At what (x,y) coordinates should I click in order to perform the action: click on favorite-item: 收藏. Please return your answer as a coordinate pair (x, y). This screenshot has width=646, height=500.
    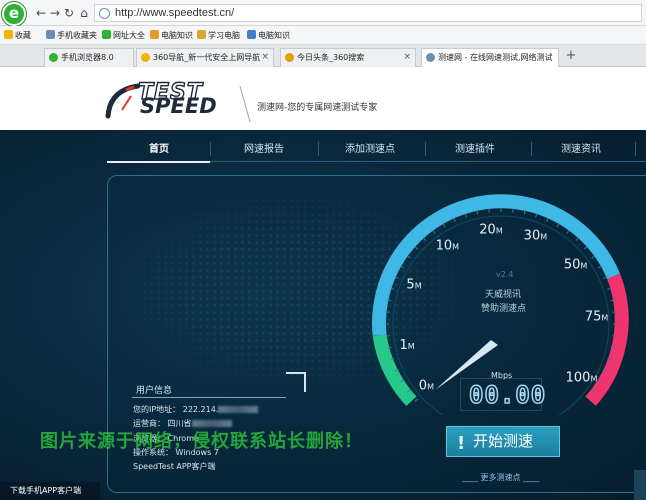
    Looking at the image, I should click on (17, 35).